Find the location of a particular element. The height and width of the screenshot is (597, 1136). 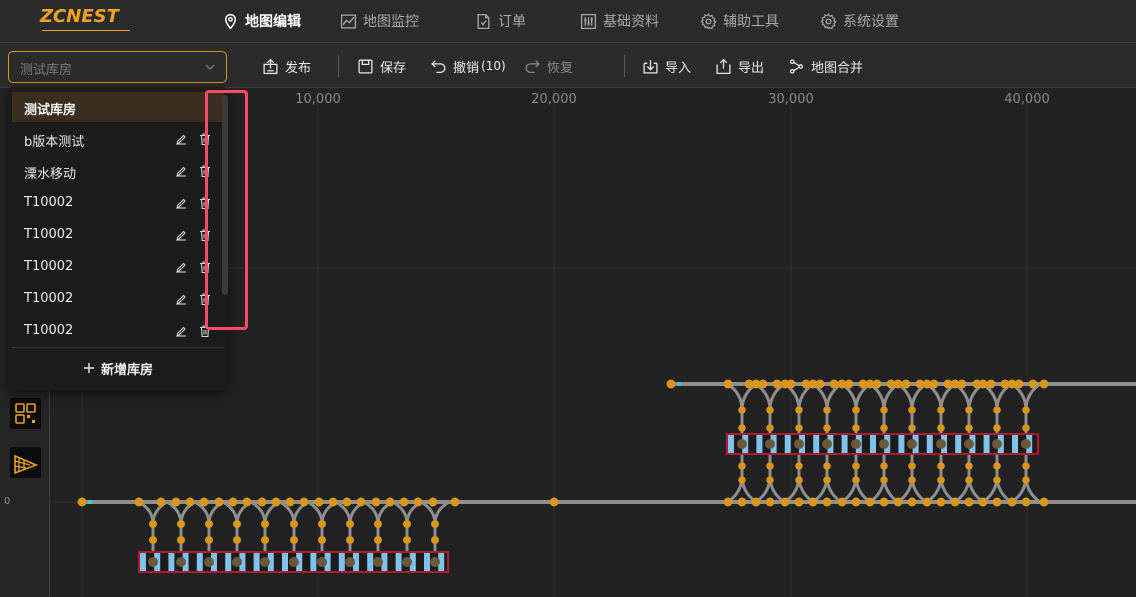

nav-orders: 订单 is located at coordinates (500, 21).